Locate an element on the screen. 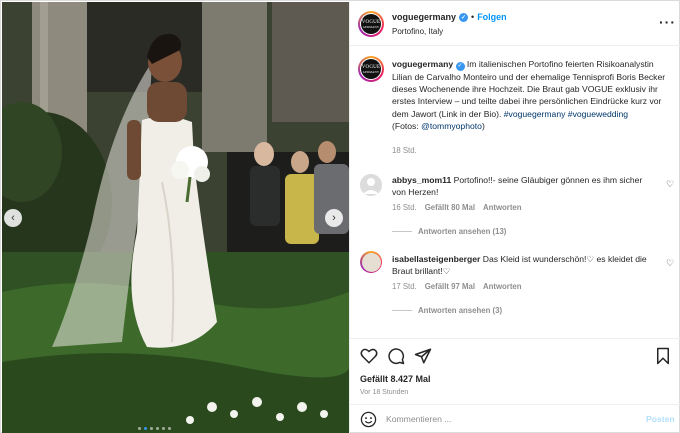 This screenshot has width=680, height=433. comment-composer: Posten is located at coordinates (515, 418).